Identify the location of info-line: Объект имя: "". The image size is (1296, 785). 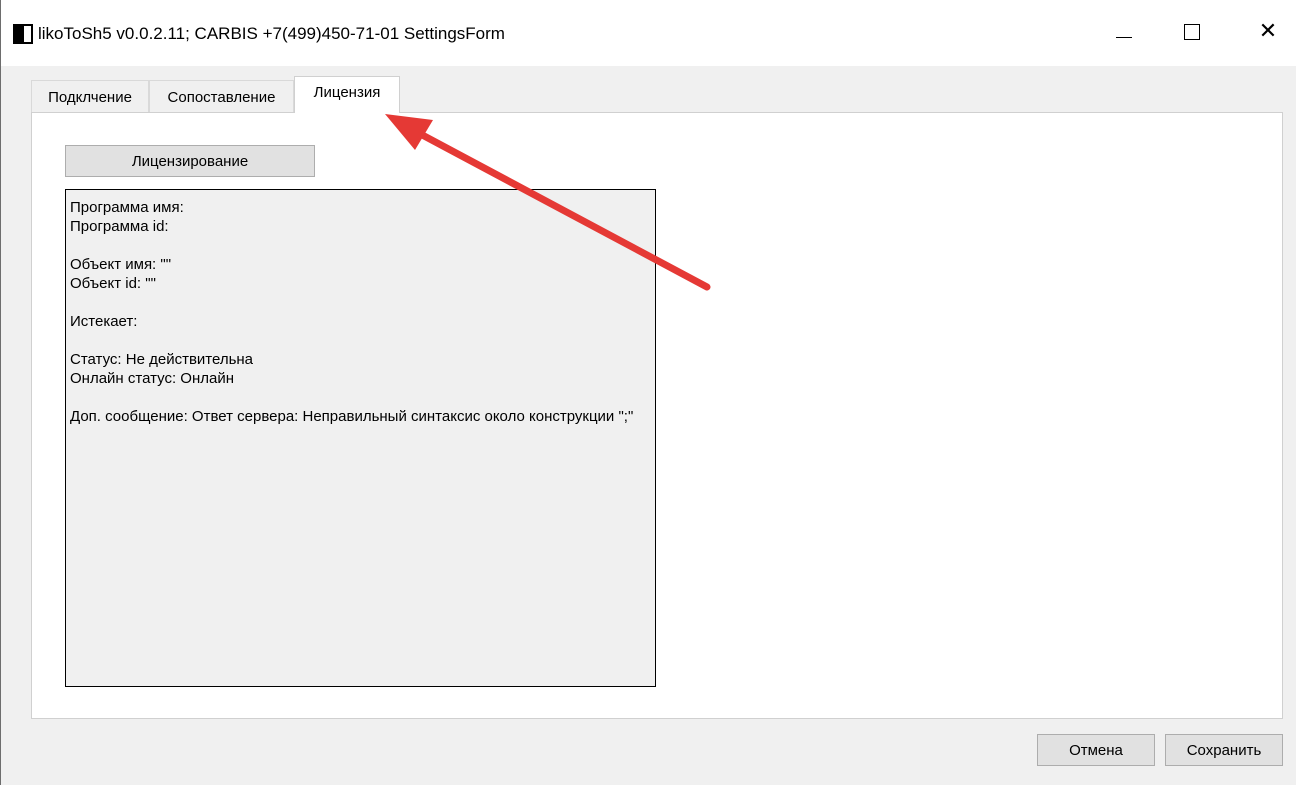
(121, 264).